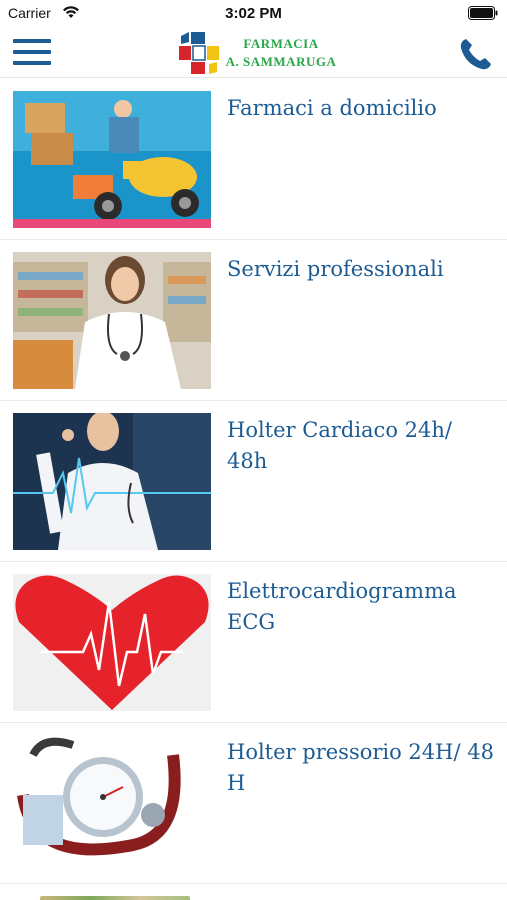  I want to click on status-time: 3:02 PM, so click(253, 13).